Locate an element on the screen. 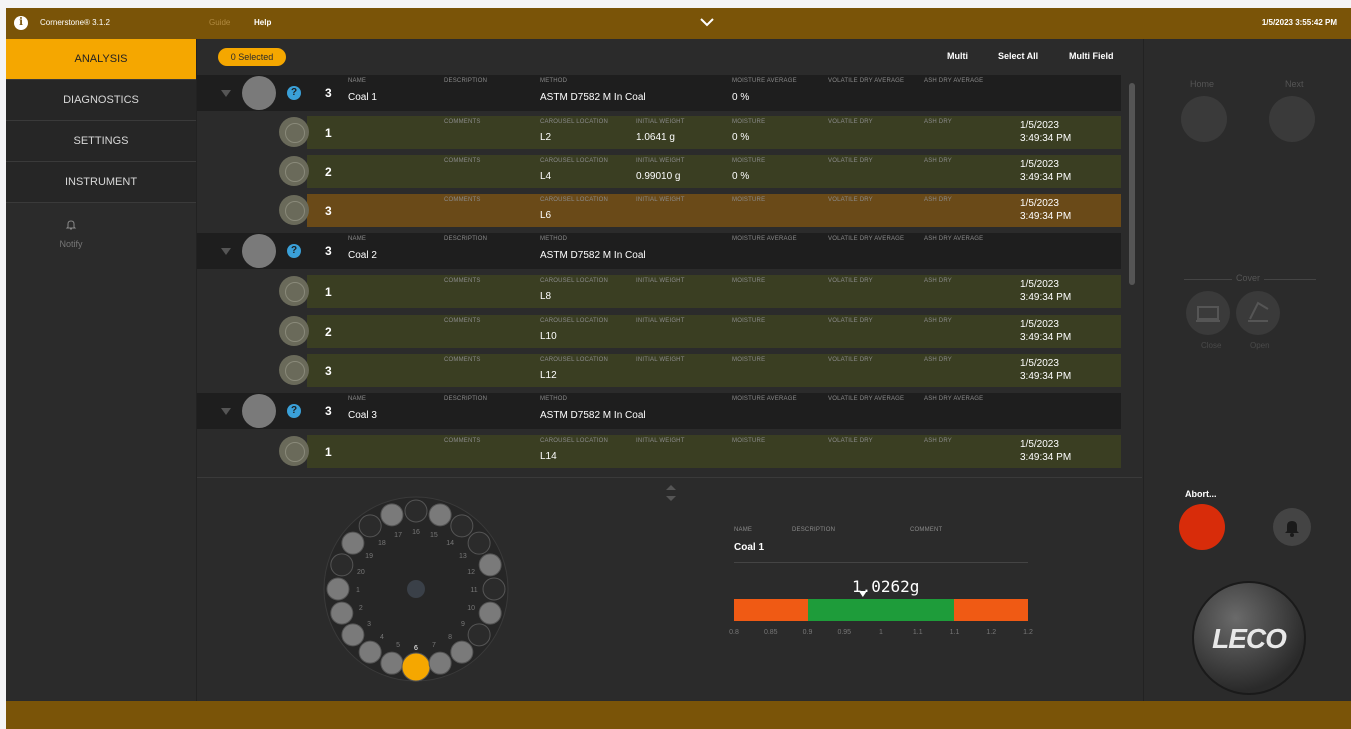 Image resolution: width=1351 pixels, height=729 pixels. chevron-down-icon is located at coordinates (707, 22).